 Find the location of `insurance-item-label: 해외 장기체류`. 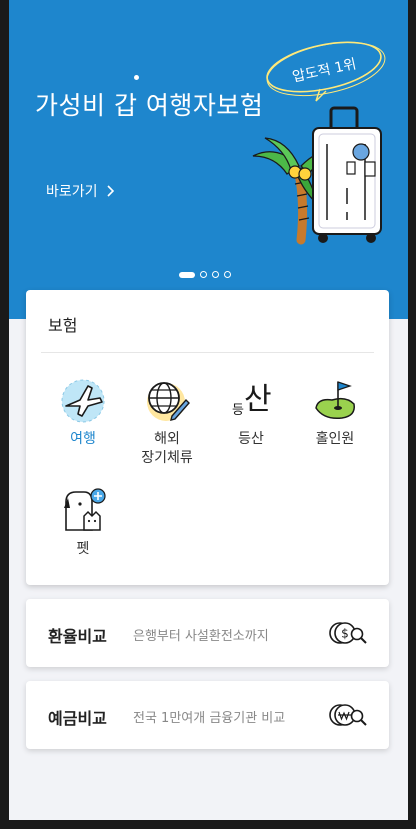

insurance-item-label: 해외 장기체류 is located at coordinates (167, 449).